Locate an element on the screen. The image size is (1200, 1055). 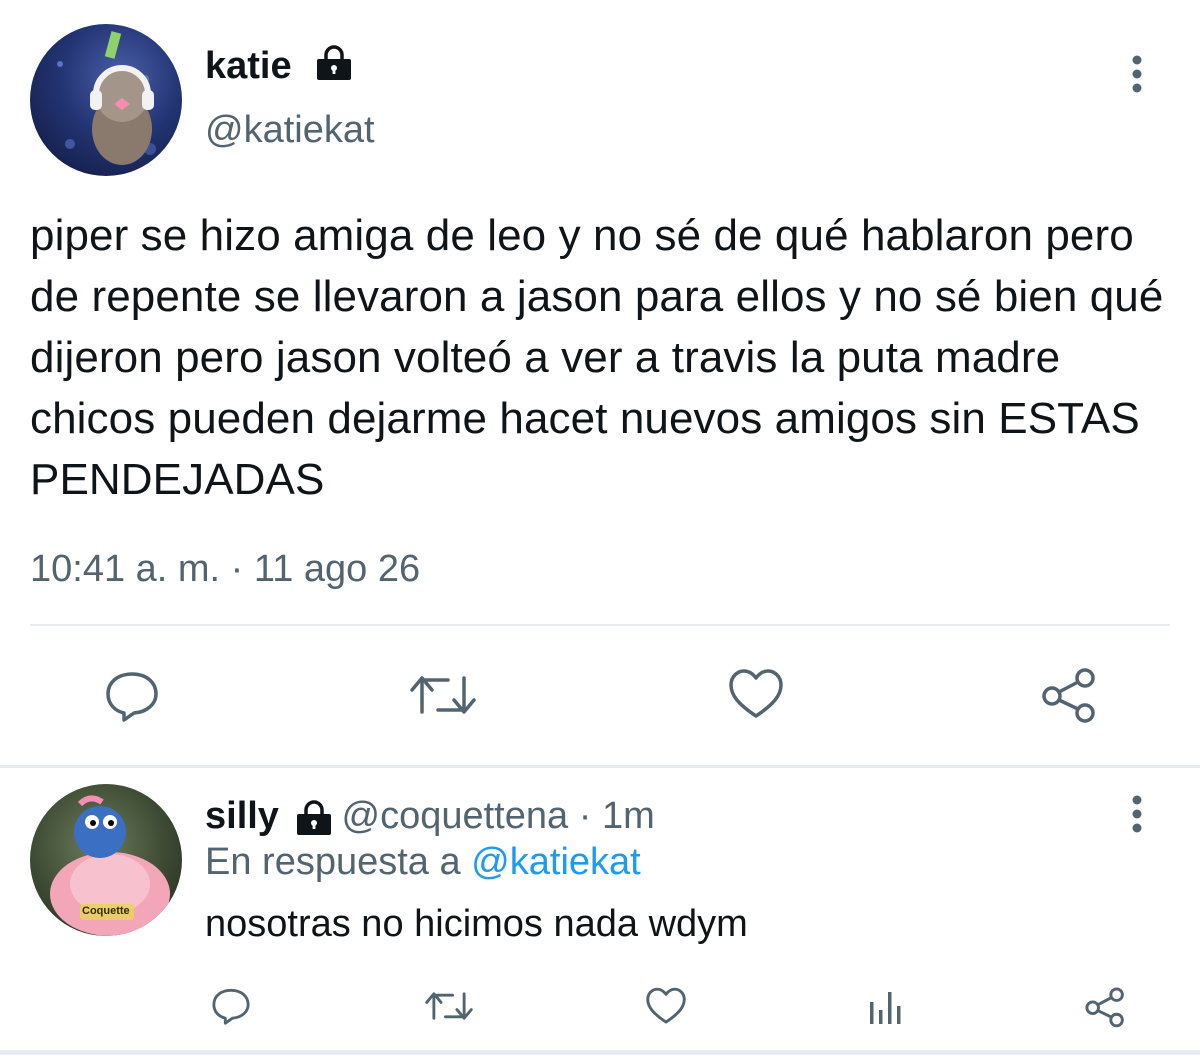
reply-time: 1m is located at coordinates (628, 816).